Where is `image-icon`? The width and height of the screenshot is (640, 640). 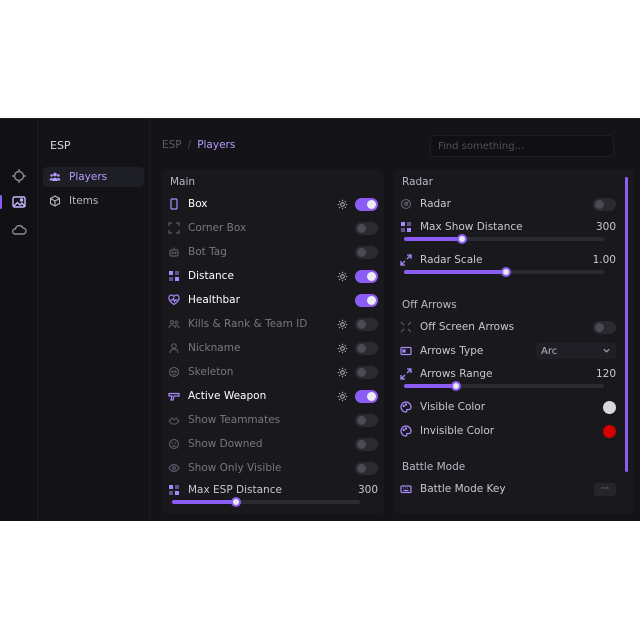 image-icon is located at coordinates (19, 202).